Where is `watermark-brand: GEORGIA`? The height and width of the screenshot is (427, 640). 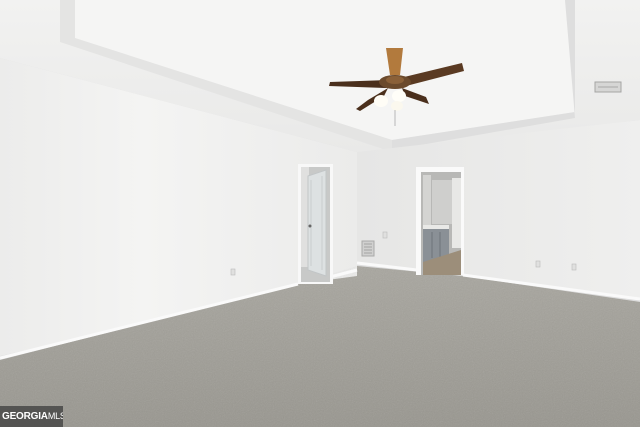 watermark-brand: GEORGIA is located at coordinates (25, 416).